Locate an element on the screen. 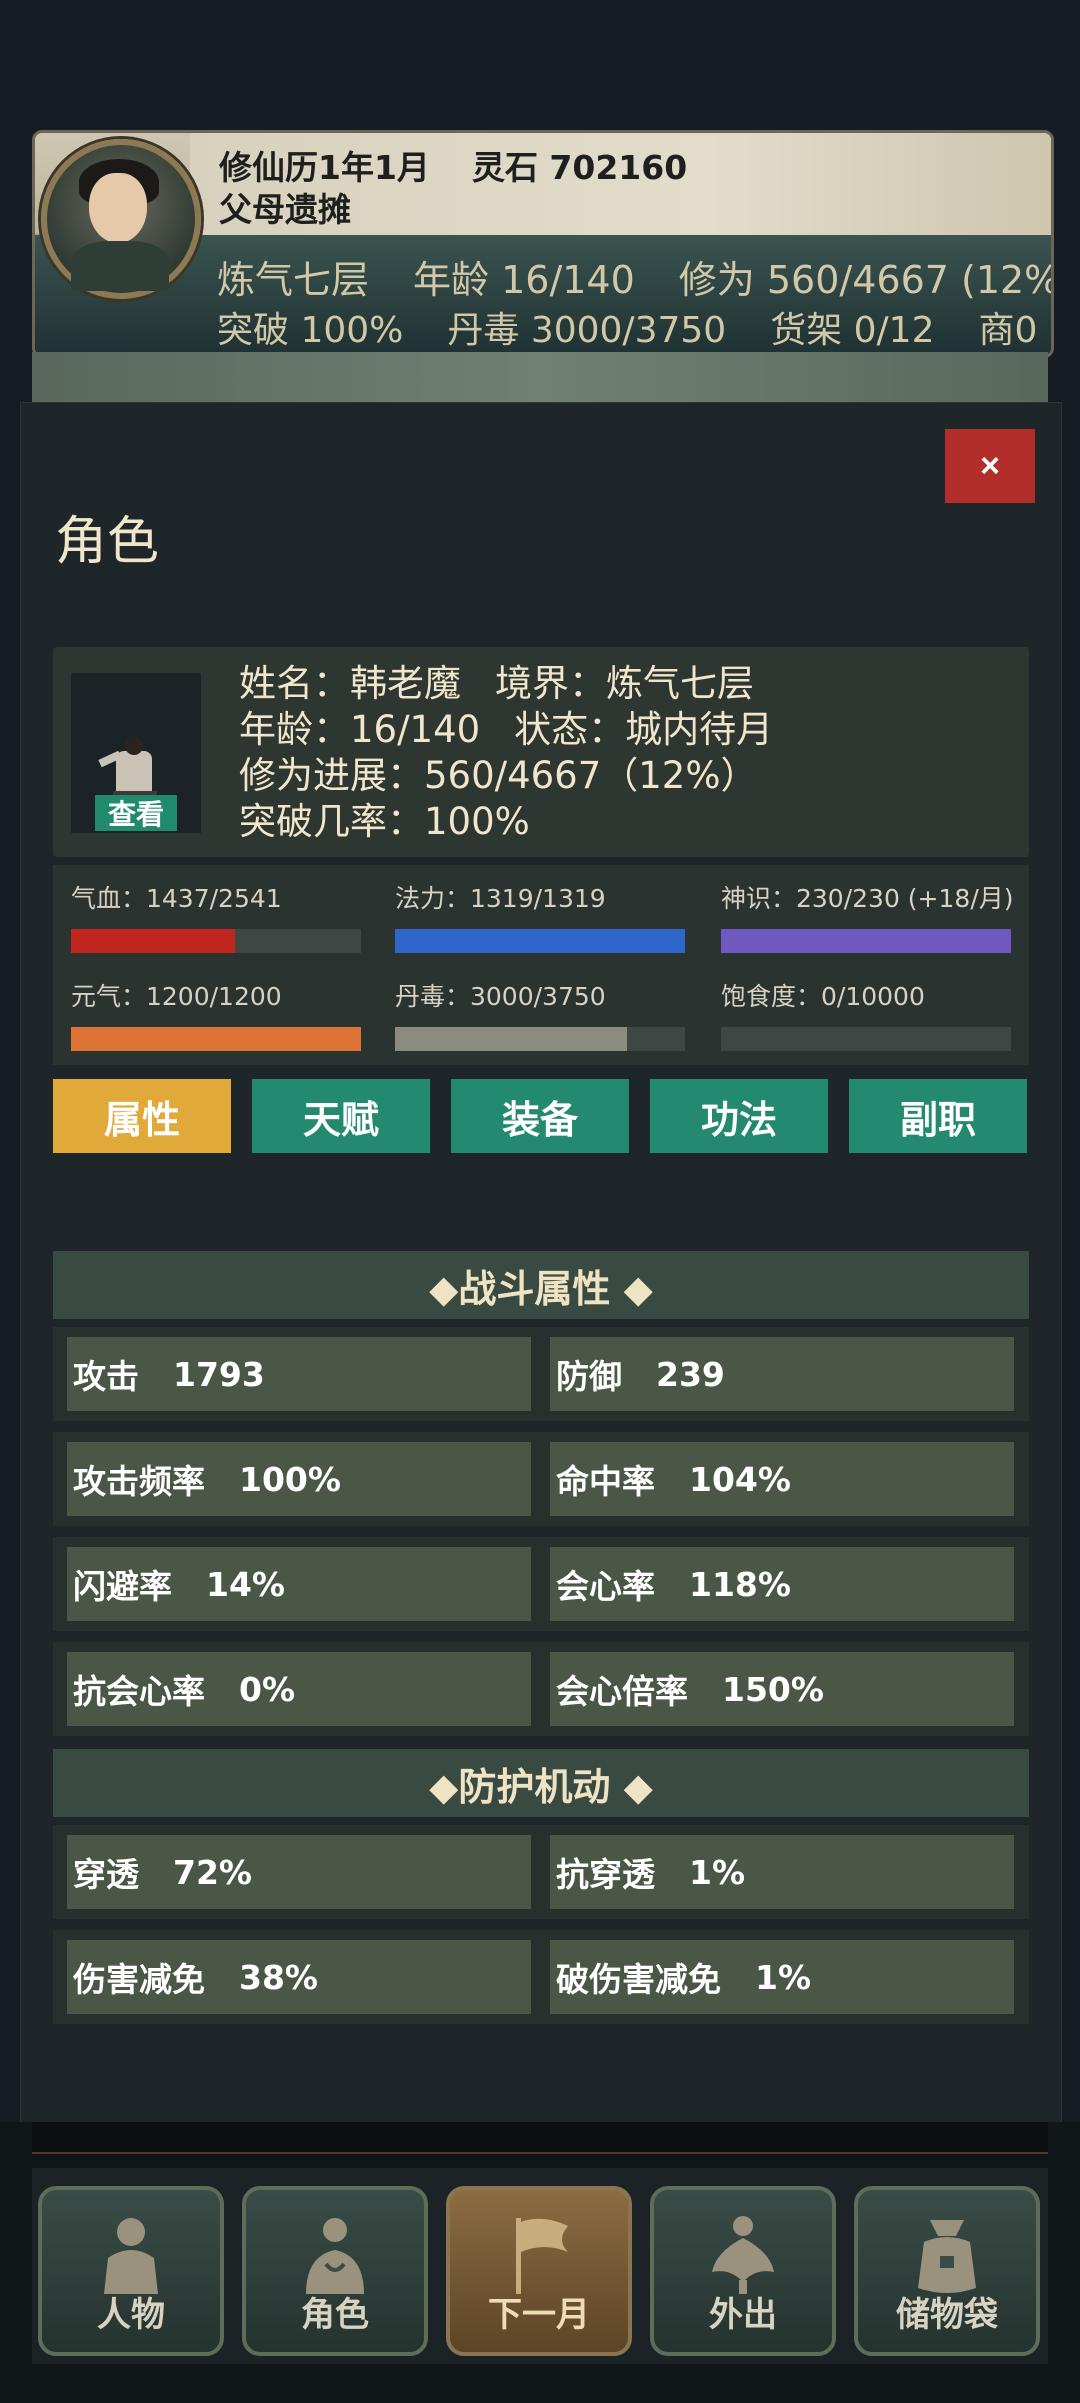 The width and height of the screenshot is (1080, 2403). stat-label: 元气：1200/1200 is located at coordinates (176, 996).